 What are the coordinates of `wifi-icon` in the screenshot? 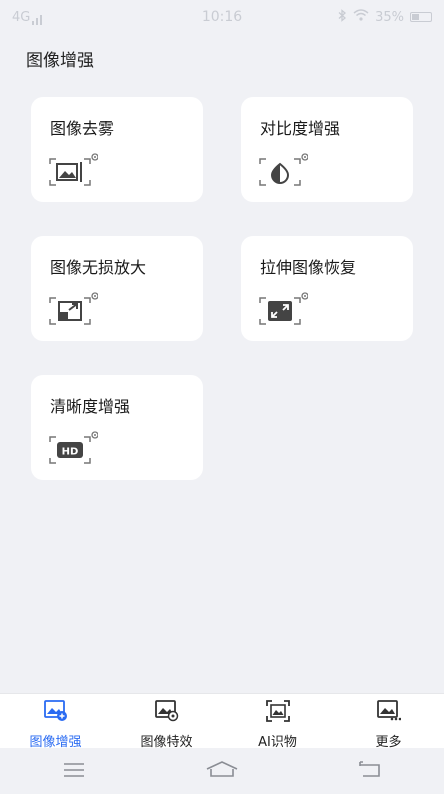 It's located at (361, 17).